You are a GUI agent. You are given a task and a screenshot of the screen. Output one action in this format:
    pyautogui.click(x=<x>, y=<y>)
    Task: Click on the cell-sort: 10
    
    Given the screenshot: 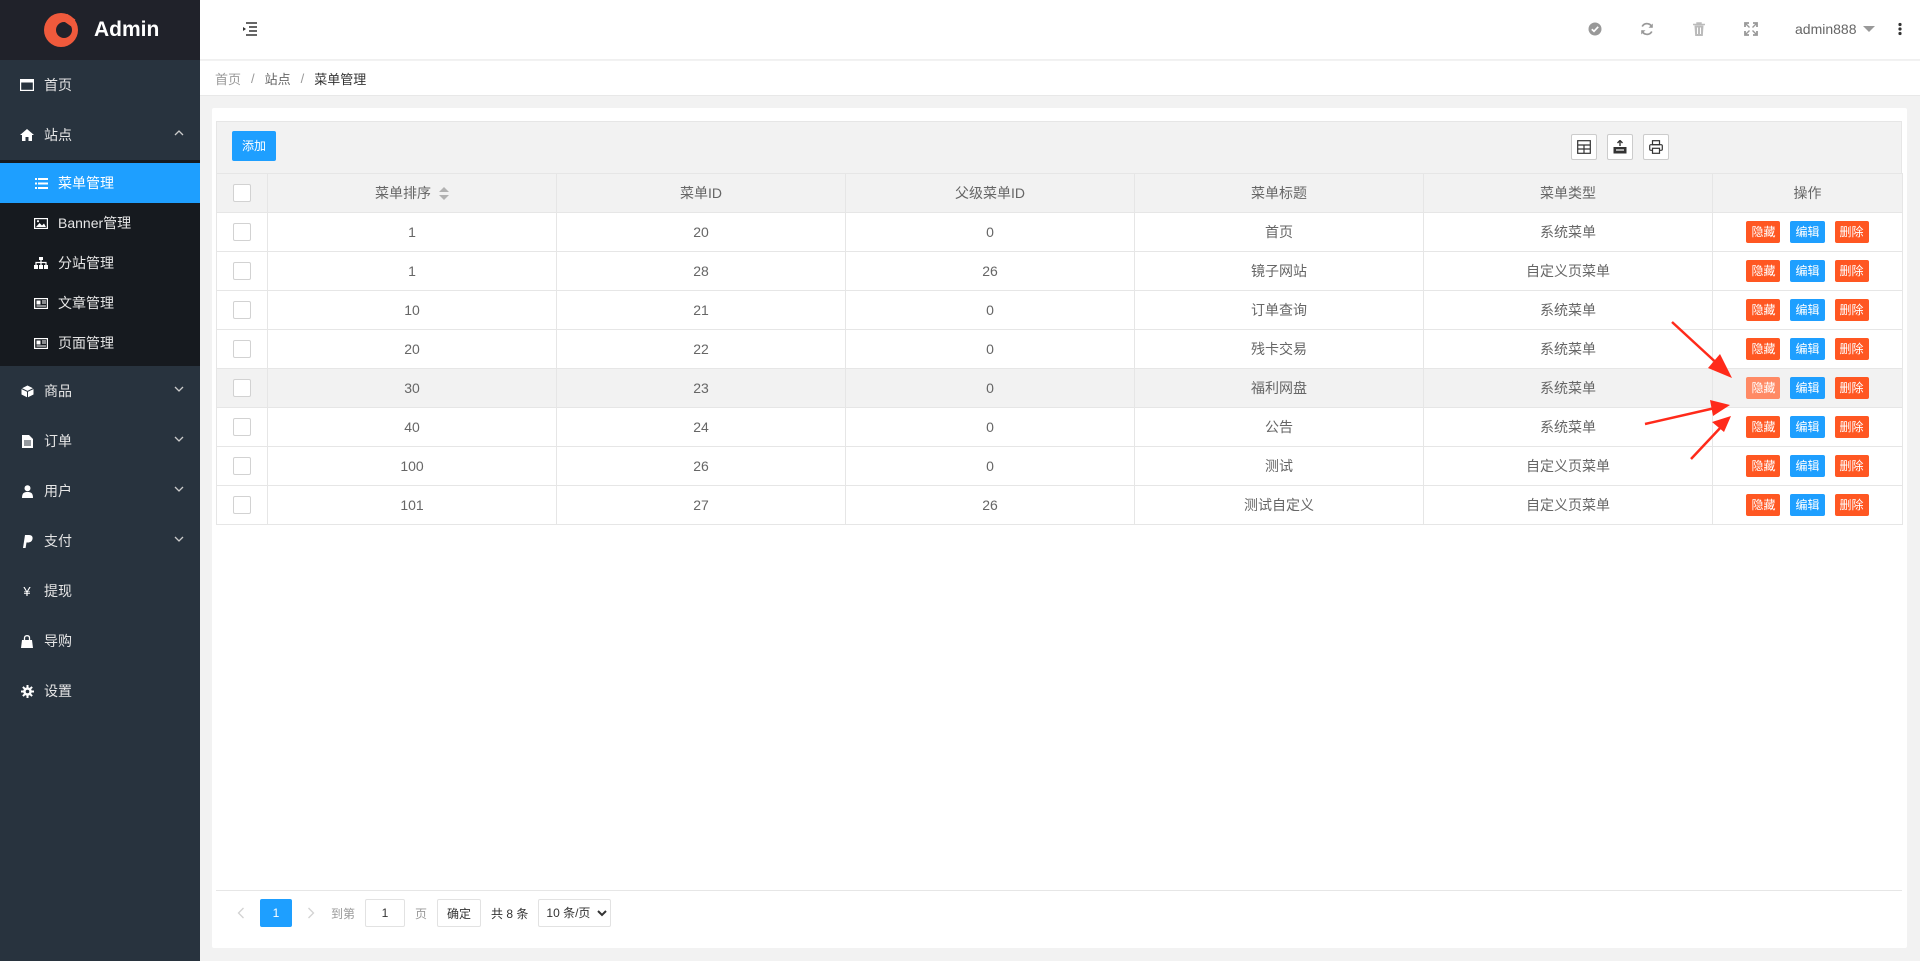 What is the action you would take?
    pyautogui.click(x=412, y=310)
    